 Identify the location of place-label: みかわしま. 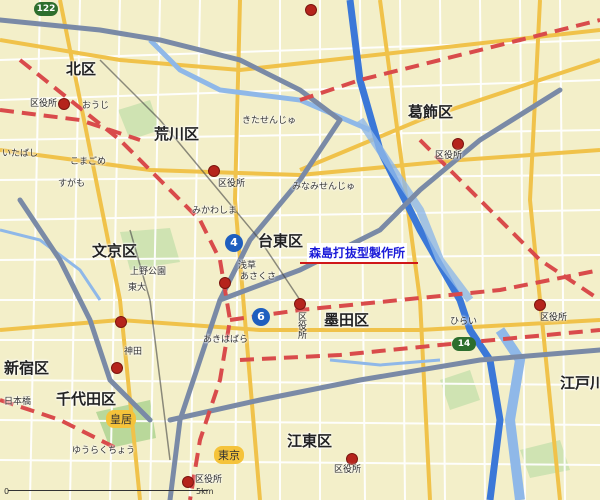
(215, 211).